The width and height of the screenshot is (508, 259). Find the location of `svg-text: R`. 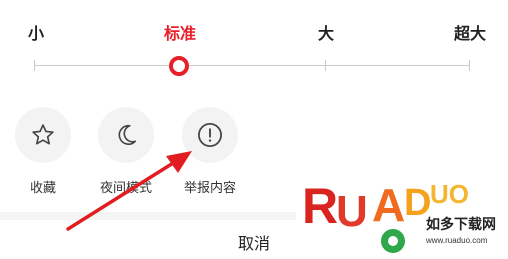

svg-text: R is located at coordinates (320, 206).